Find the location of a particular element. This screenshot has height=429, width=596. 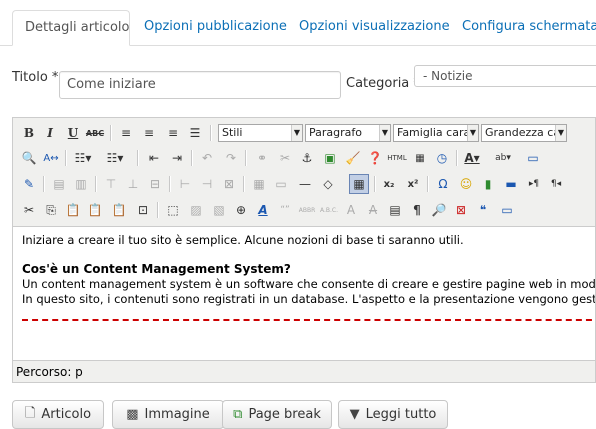

move-backward-icon: ▧ is located at coordinates (219, 210).